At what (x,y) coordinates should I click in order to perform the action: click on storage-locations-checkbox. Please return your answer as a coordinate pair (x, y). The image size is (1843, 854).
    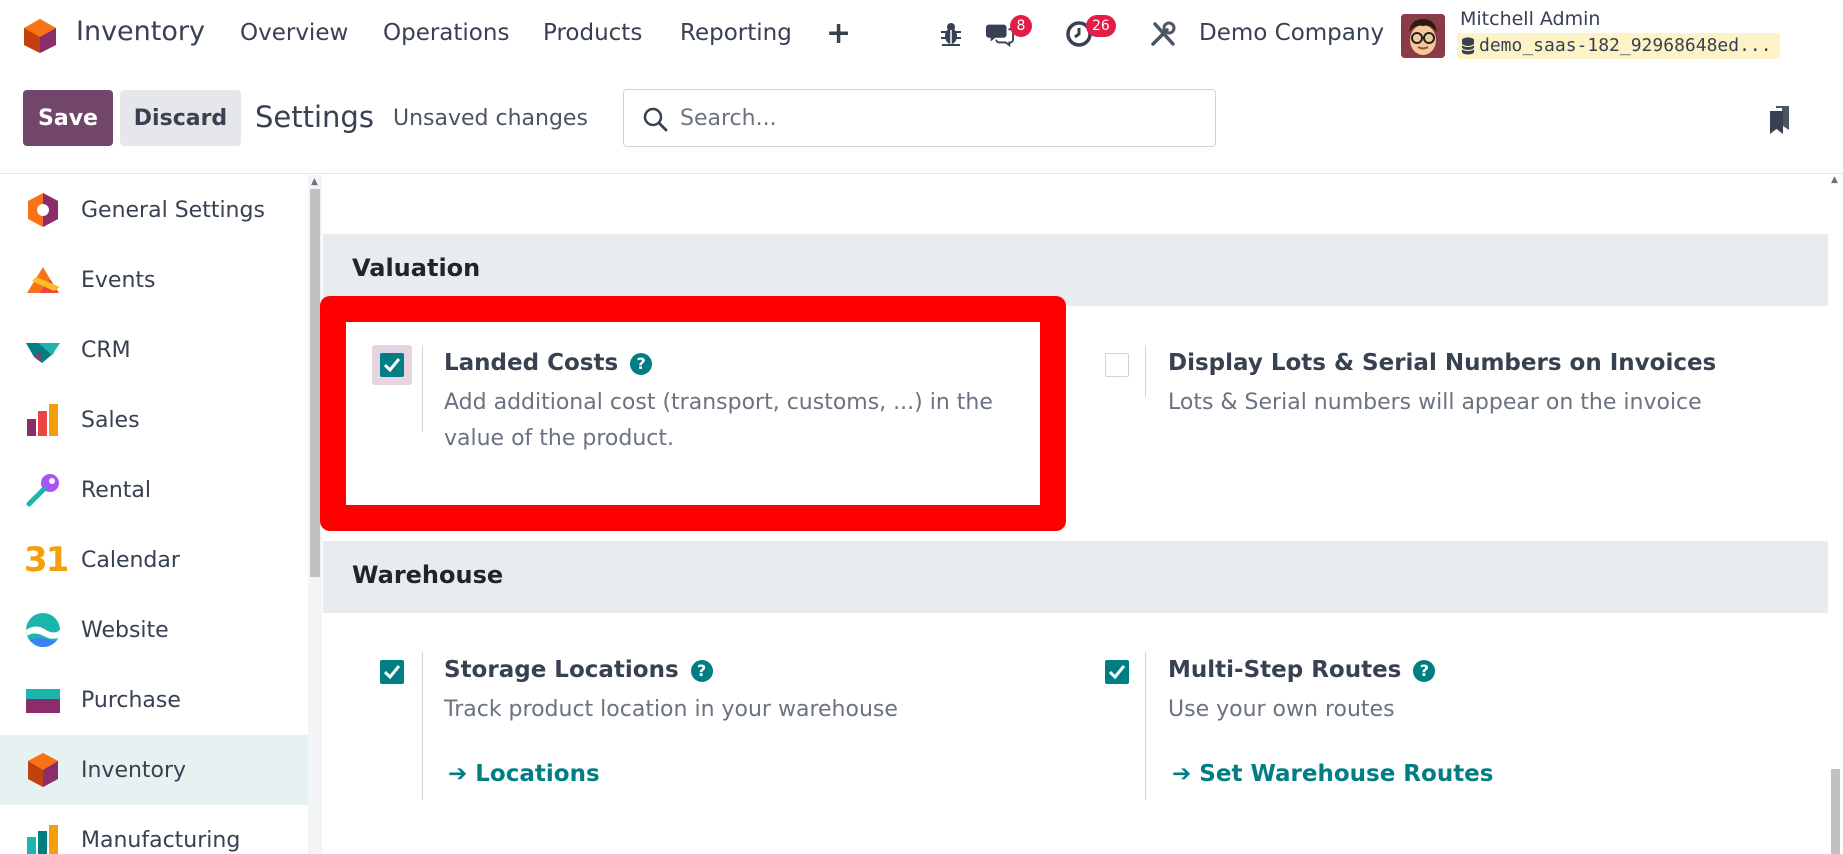
    Looking at the image, I should click on (392, 672).